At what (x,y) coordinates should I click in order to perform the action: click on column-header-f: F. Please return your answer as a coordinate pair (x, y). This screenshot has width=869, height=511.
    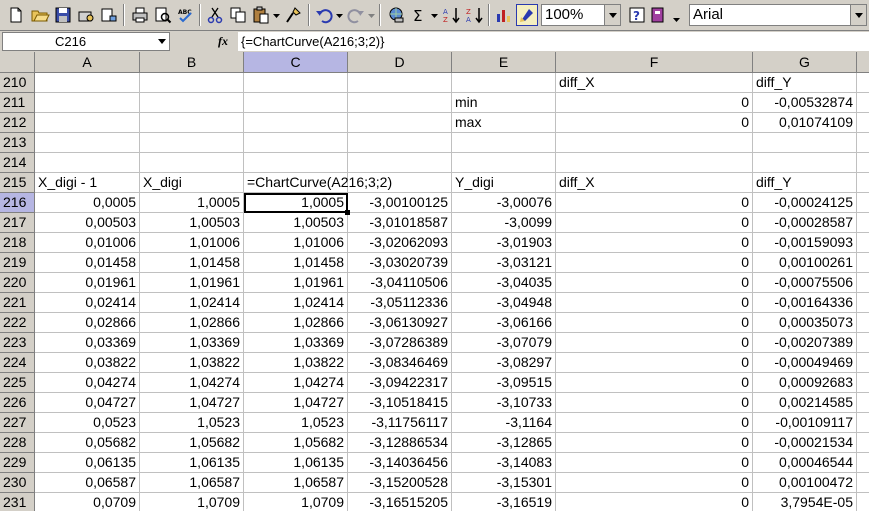
    Looking at the image, I should click on (654, 62).